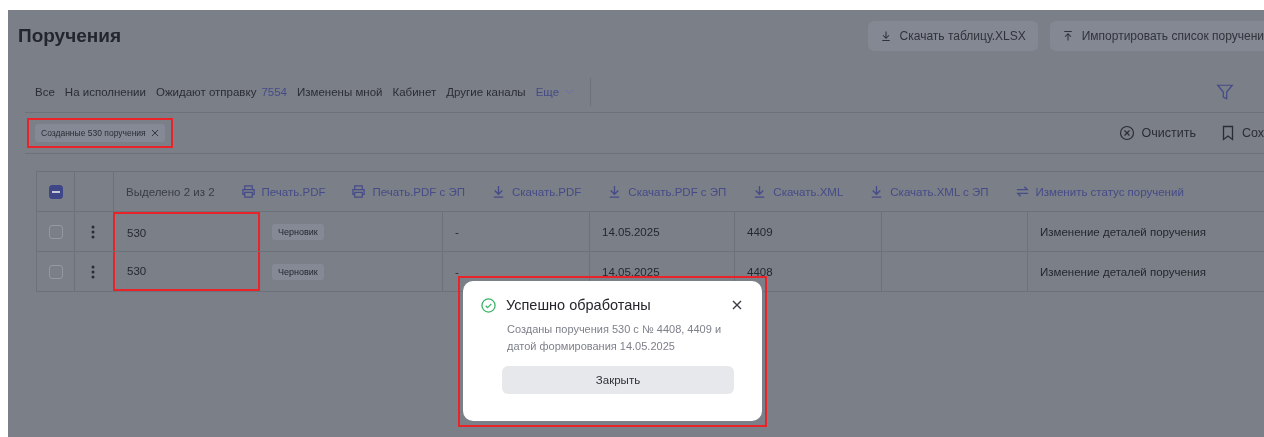 Image resolution: width=1264 pixels, height=437 pixels. I want to click on swap-arrows-icon, so click(1022, 191).